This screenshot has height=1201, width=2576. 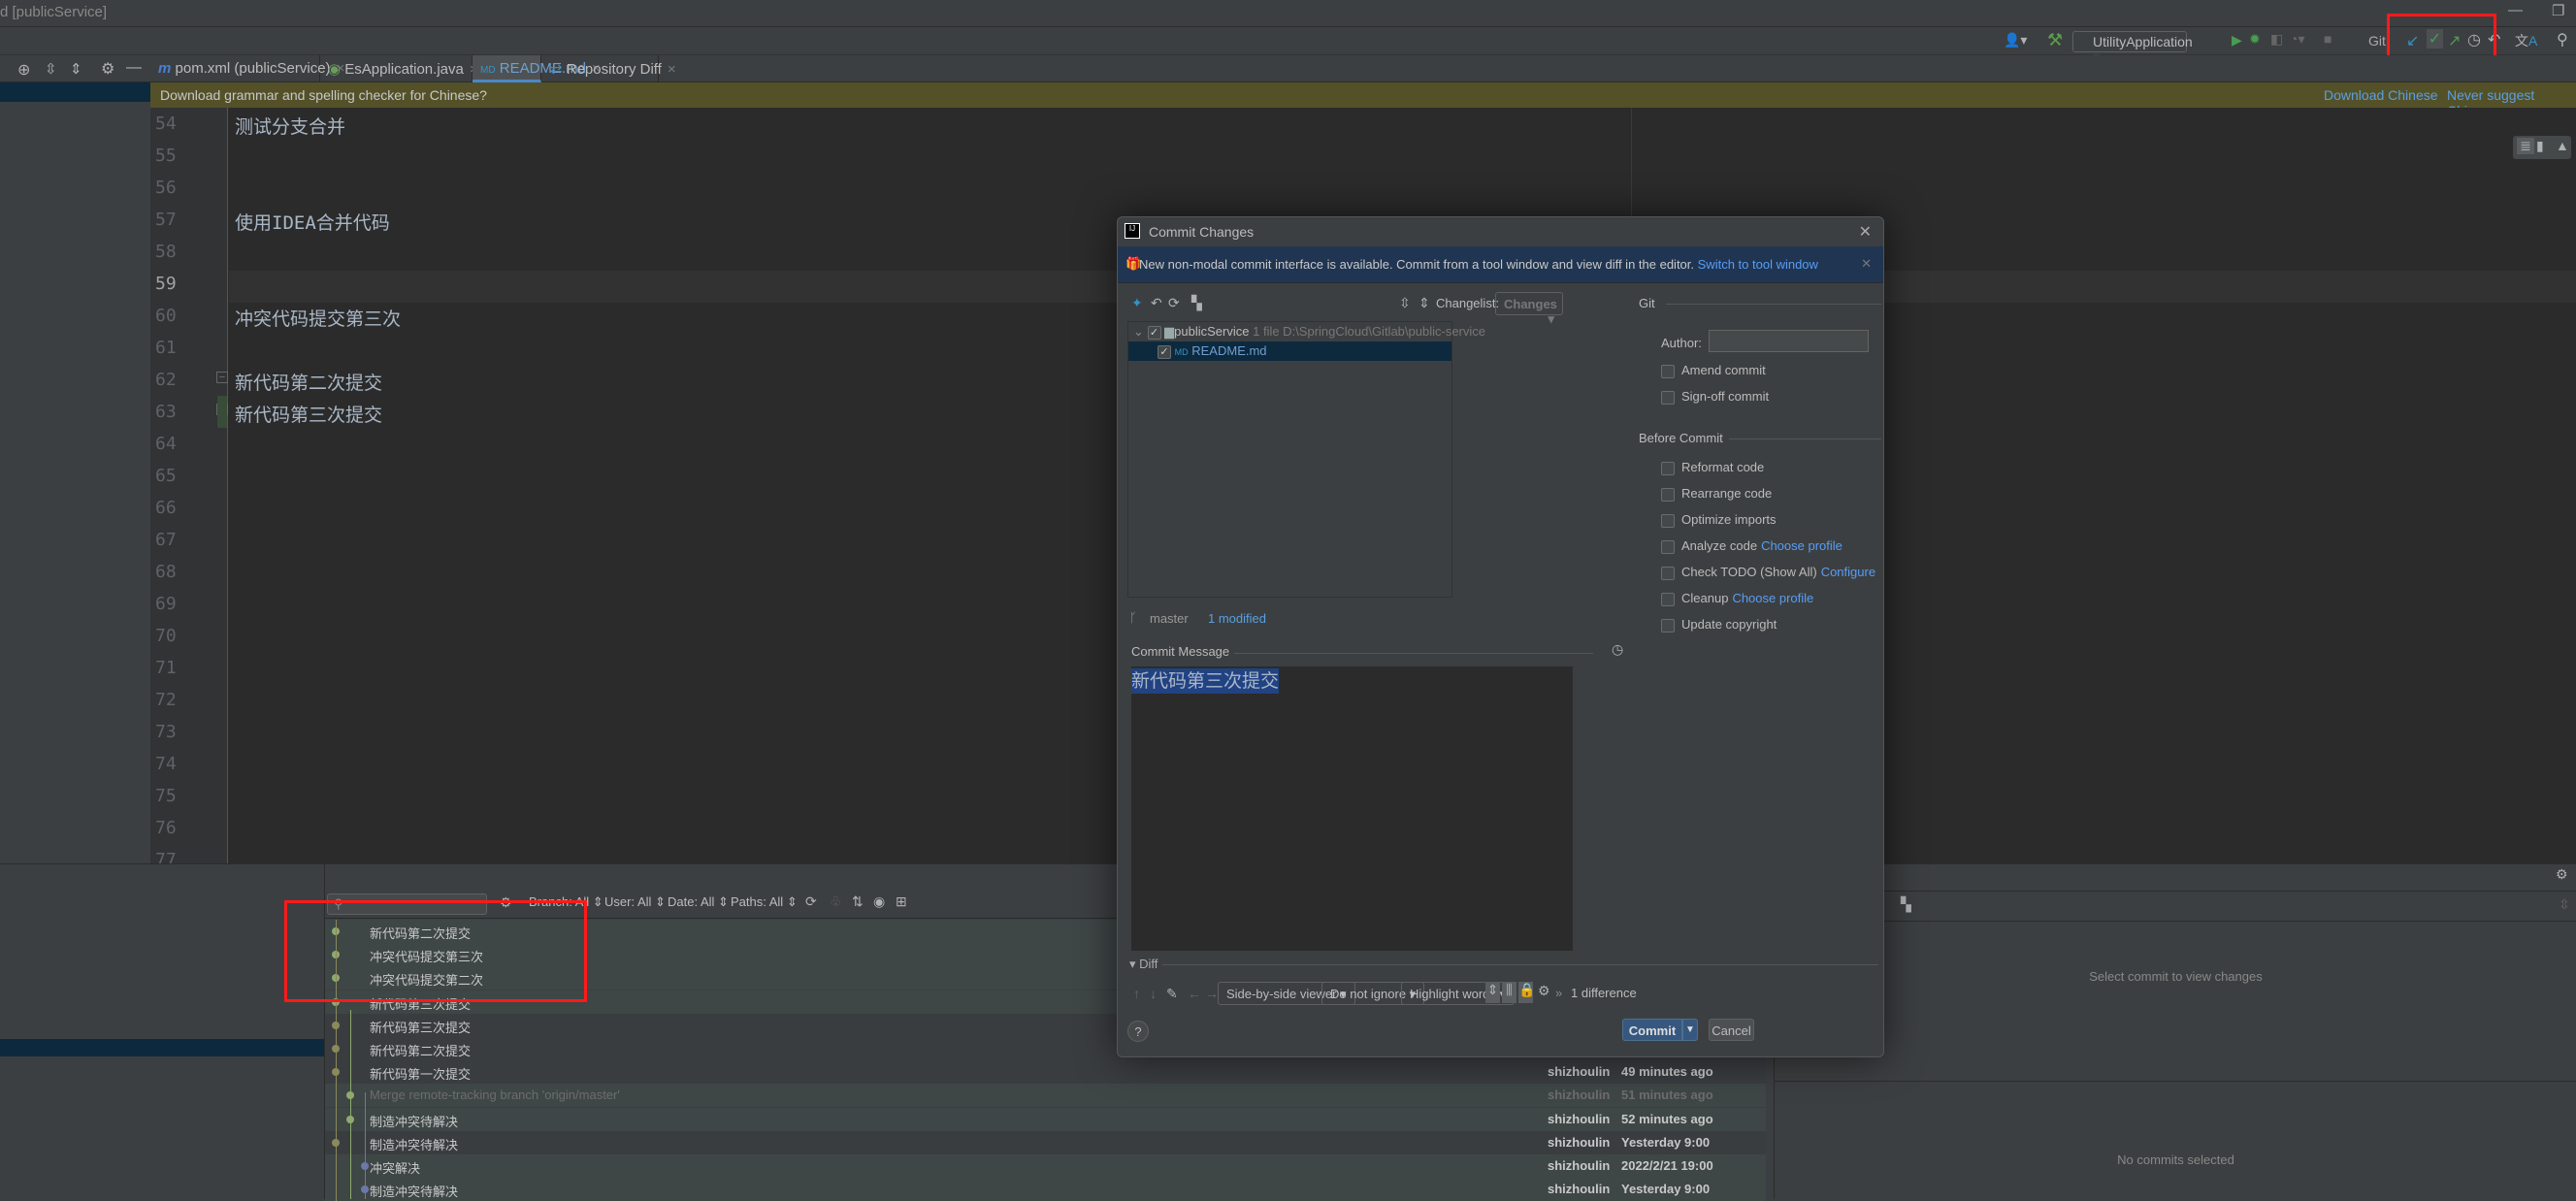 What do you see at coordinates (1137, 303) in the screenshot?
I see `show-diff-icon: ✦` at bounding box center [1137, 303].